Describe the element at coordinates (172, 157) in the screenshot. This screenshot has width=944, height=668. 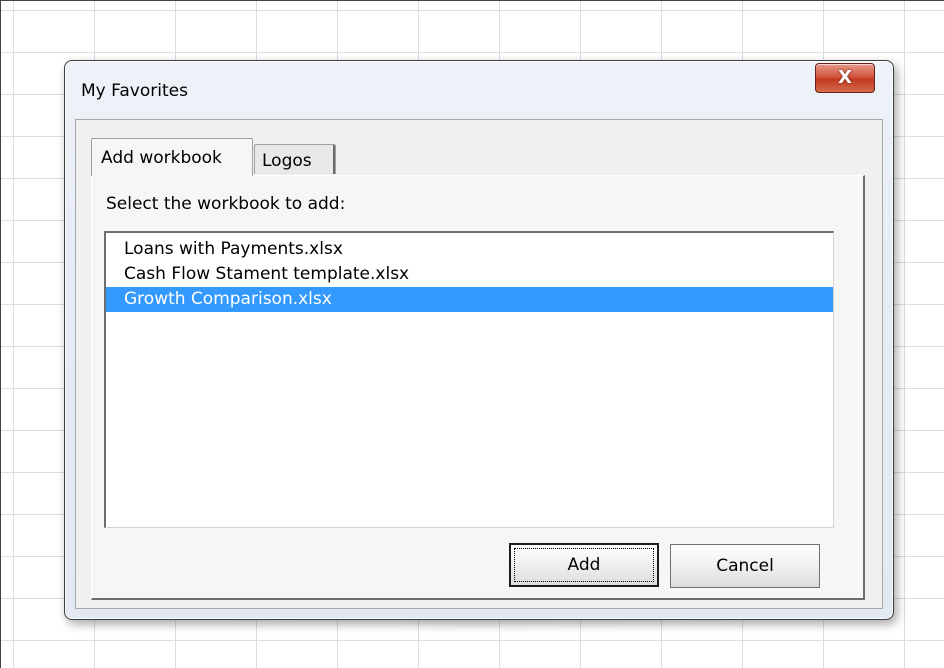
I see `tab-add-workbook: Add workbook` at that location.